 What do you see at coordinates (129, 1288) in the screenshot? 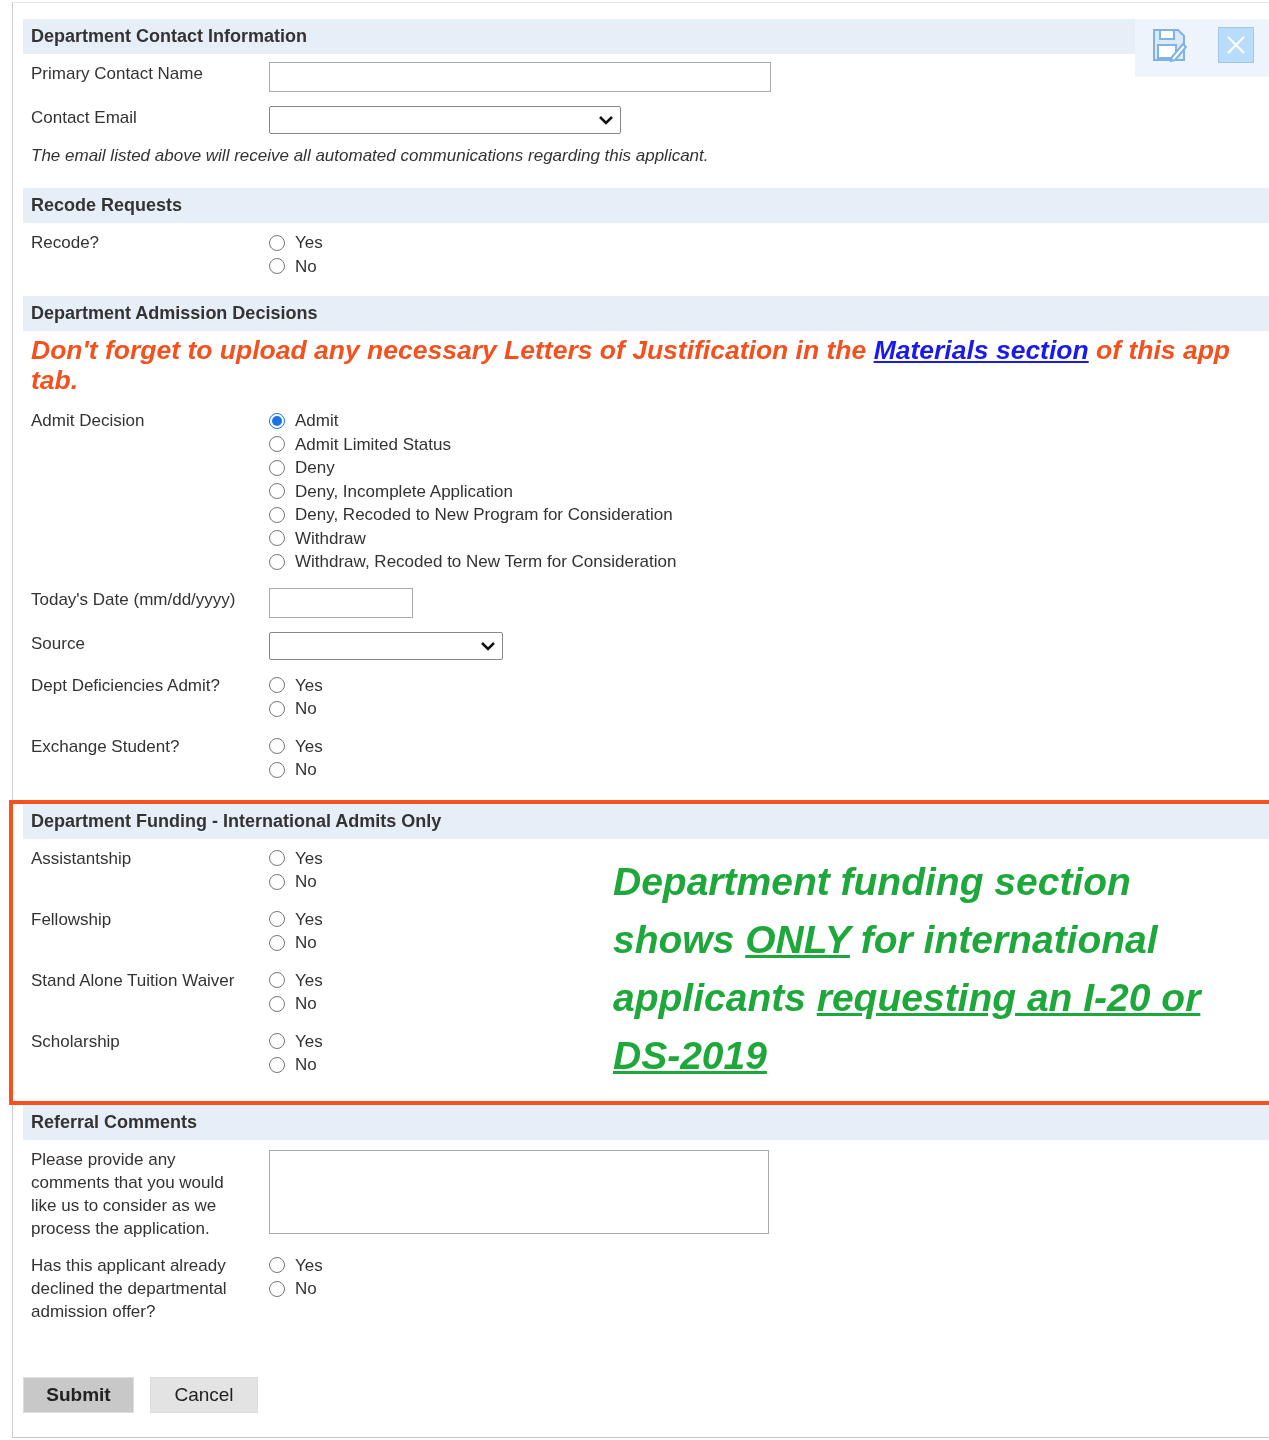
I see `field-label: Has this applicant already declined the departmental admission offer?` at bounding box center [129, 1288].